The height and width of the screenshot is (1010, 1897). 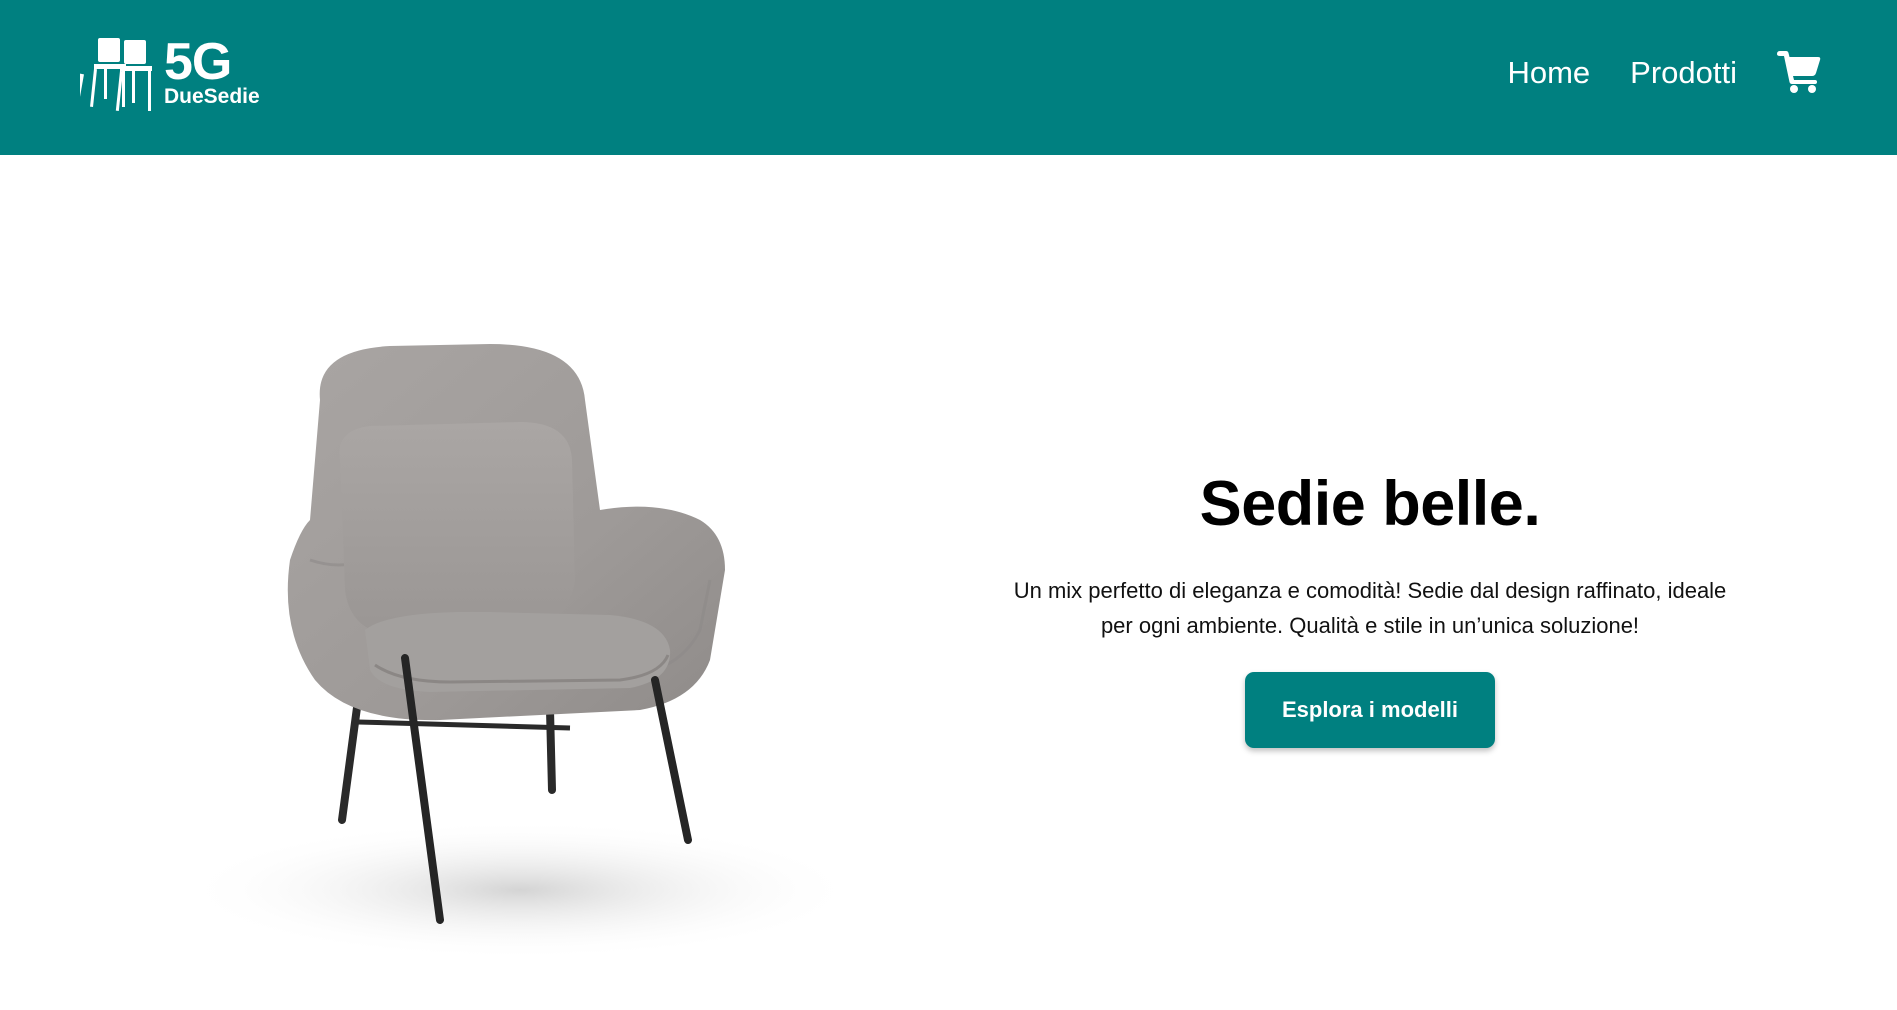 What do you see at coordinates (116, 74) in the screenshot?
I see `chairs-logo-icon` at bounding box center [116, 74].